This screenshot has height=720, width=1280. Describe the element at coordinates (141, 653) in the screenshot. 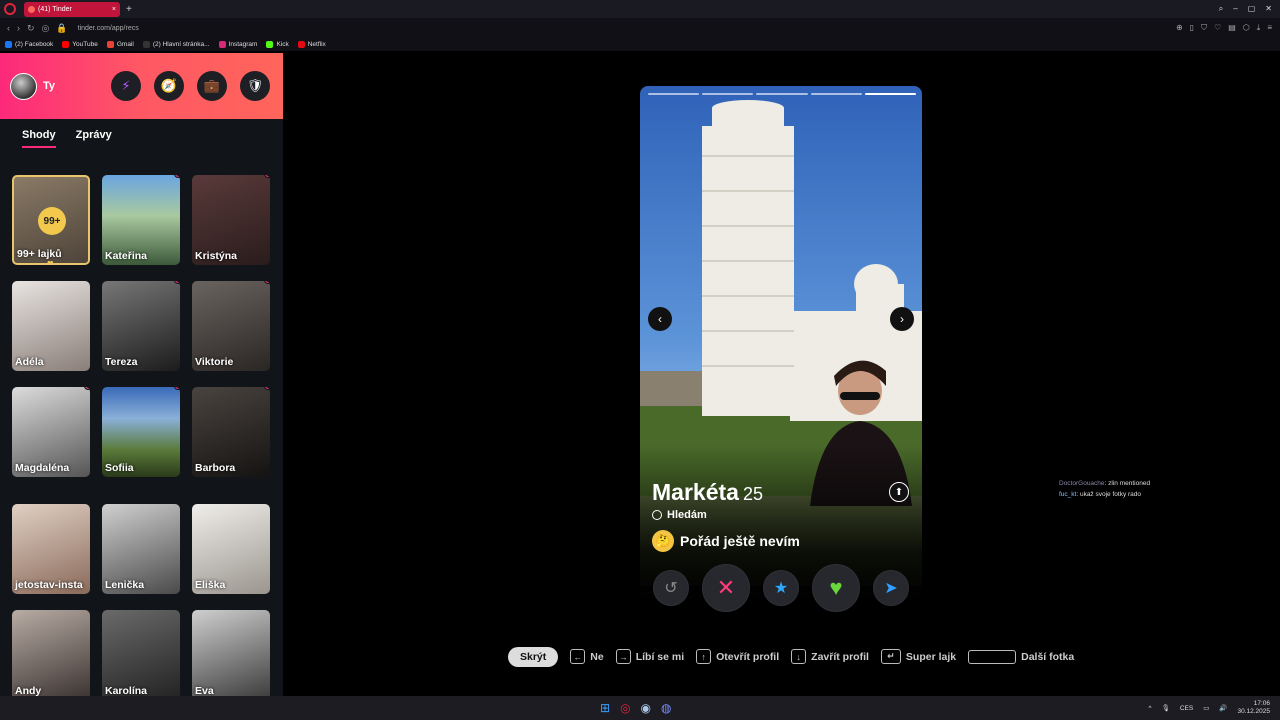

I see `match-card: Karolína` at that location.